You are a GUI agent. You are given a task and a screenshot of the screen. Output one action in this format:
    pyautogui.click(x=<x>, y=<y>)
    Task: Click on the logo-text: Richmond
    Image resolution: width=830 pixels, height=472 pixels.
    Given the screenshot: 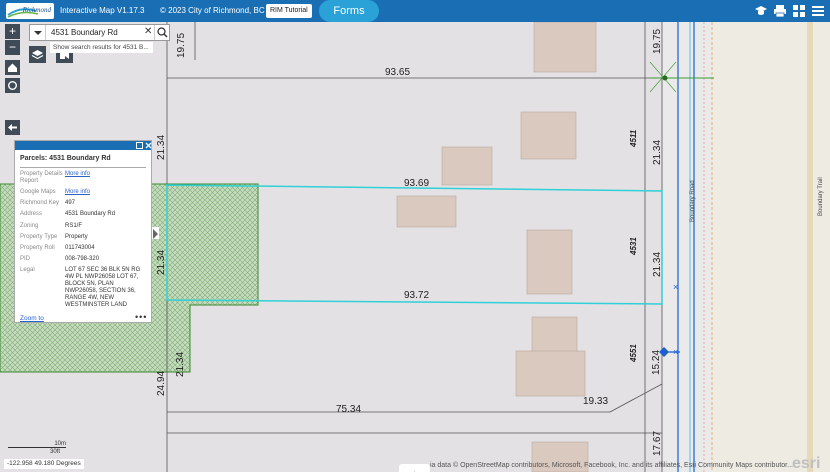 What is the action you would take?
    pyautogui.click(x=36, y=10)
    